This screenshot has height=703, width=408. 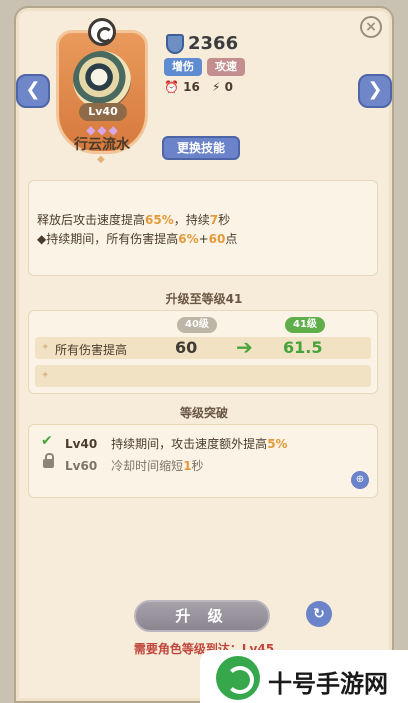 What do you see at coordinates (360, 480) in the screenshot?
I see `zoom-icon: ⊕` at bounding box center [360, 480].